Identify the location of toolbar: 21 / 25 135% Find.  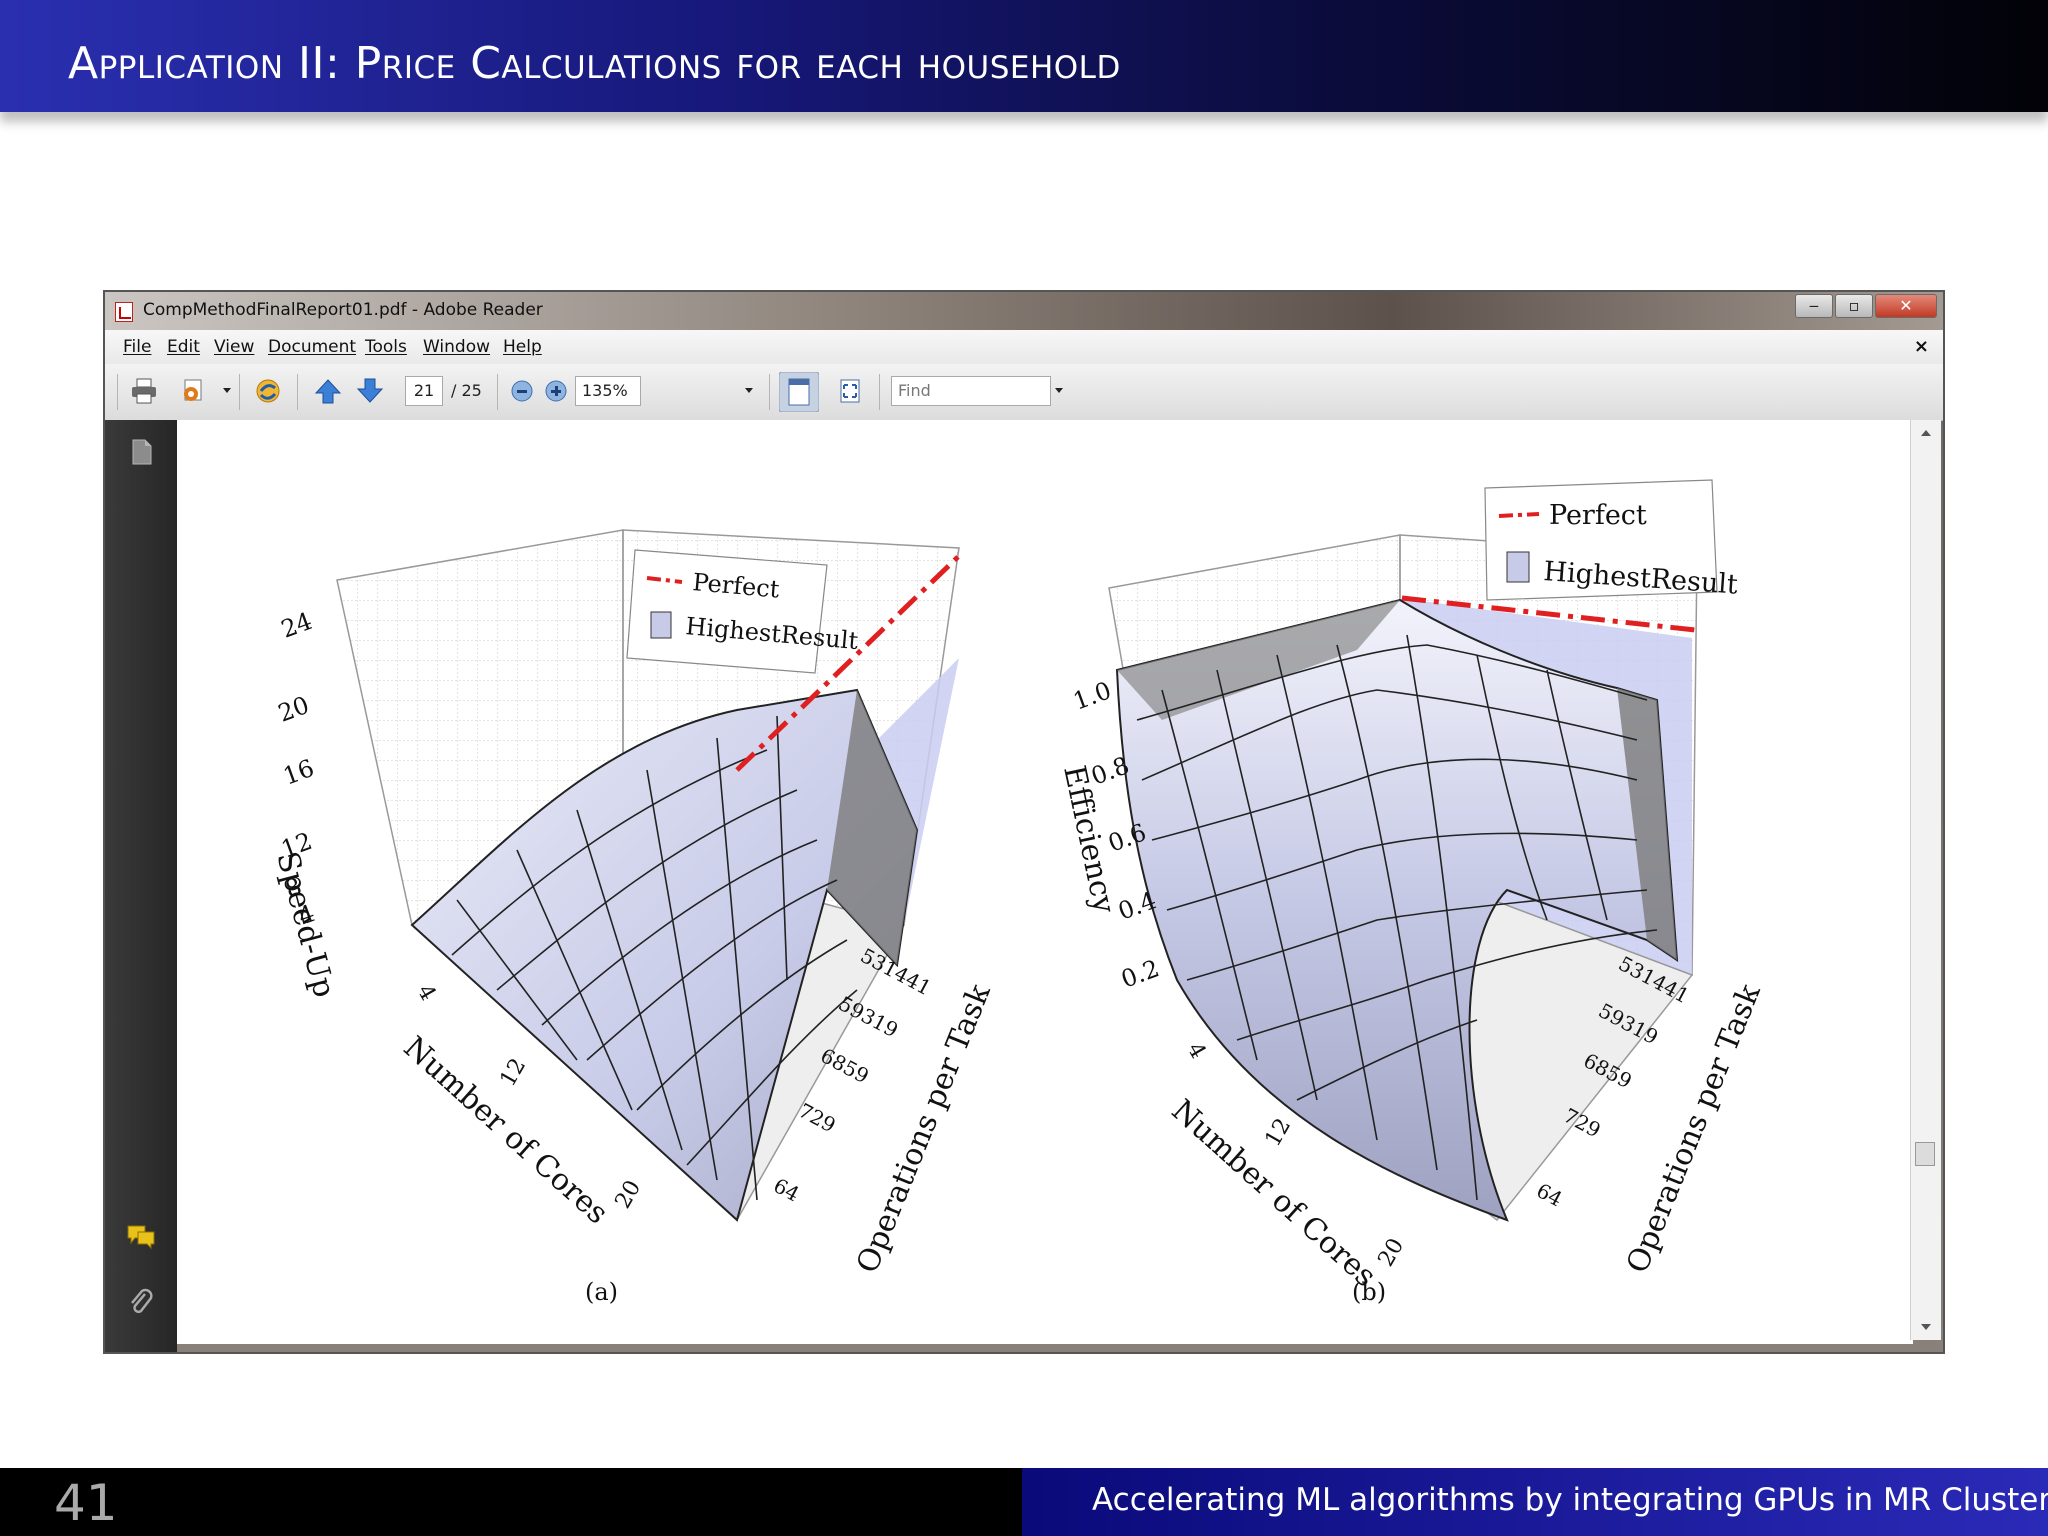
(1024, 392).